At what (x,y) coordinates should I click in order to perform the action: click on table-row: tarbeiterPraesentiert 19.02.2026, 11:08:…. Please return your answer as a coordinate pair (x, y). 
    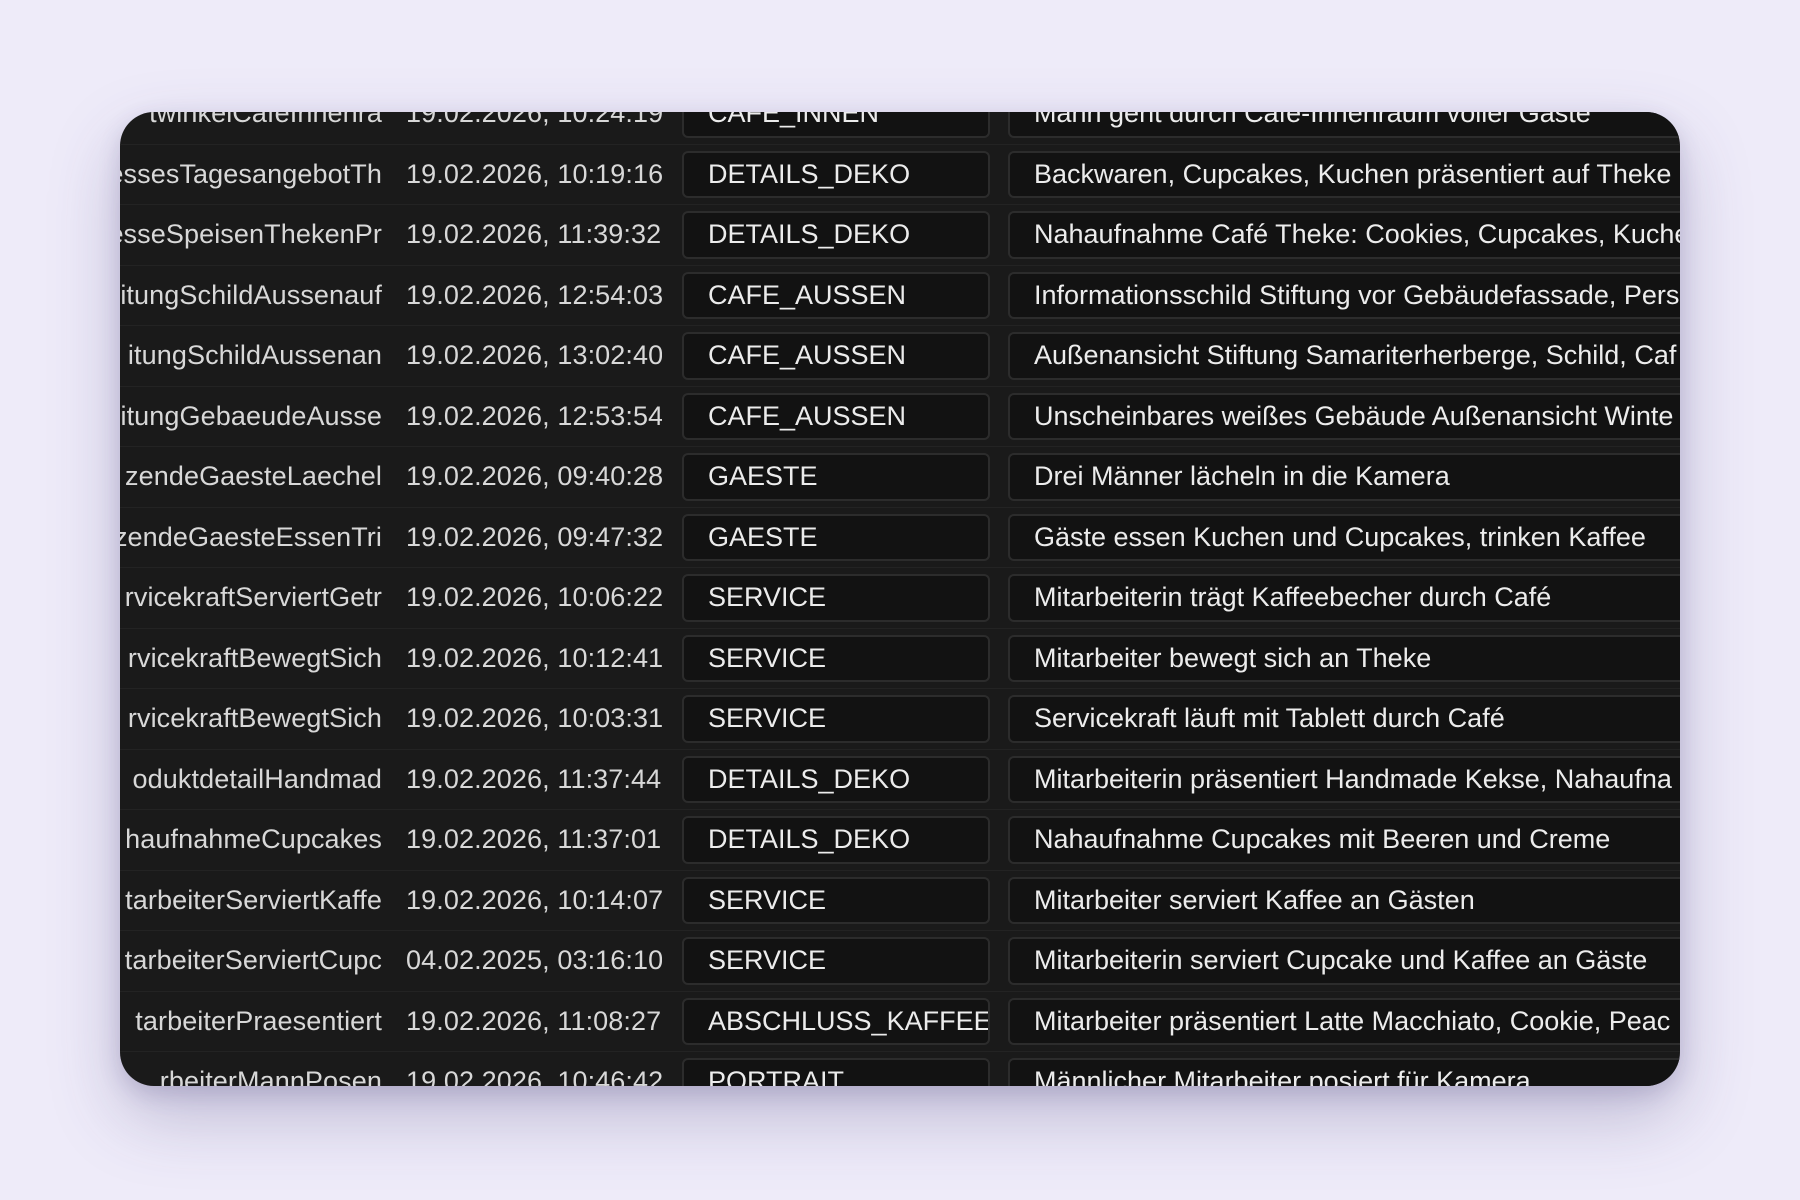
    Looking at the image, I should click on (900, 1022).